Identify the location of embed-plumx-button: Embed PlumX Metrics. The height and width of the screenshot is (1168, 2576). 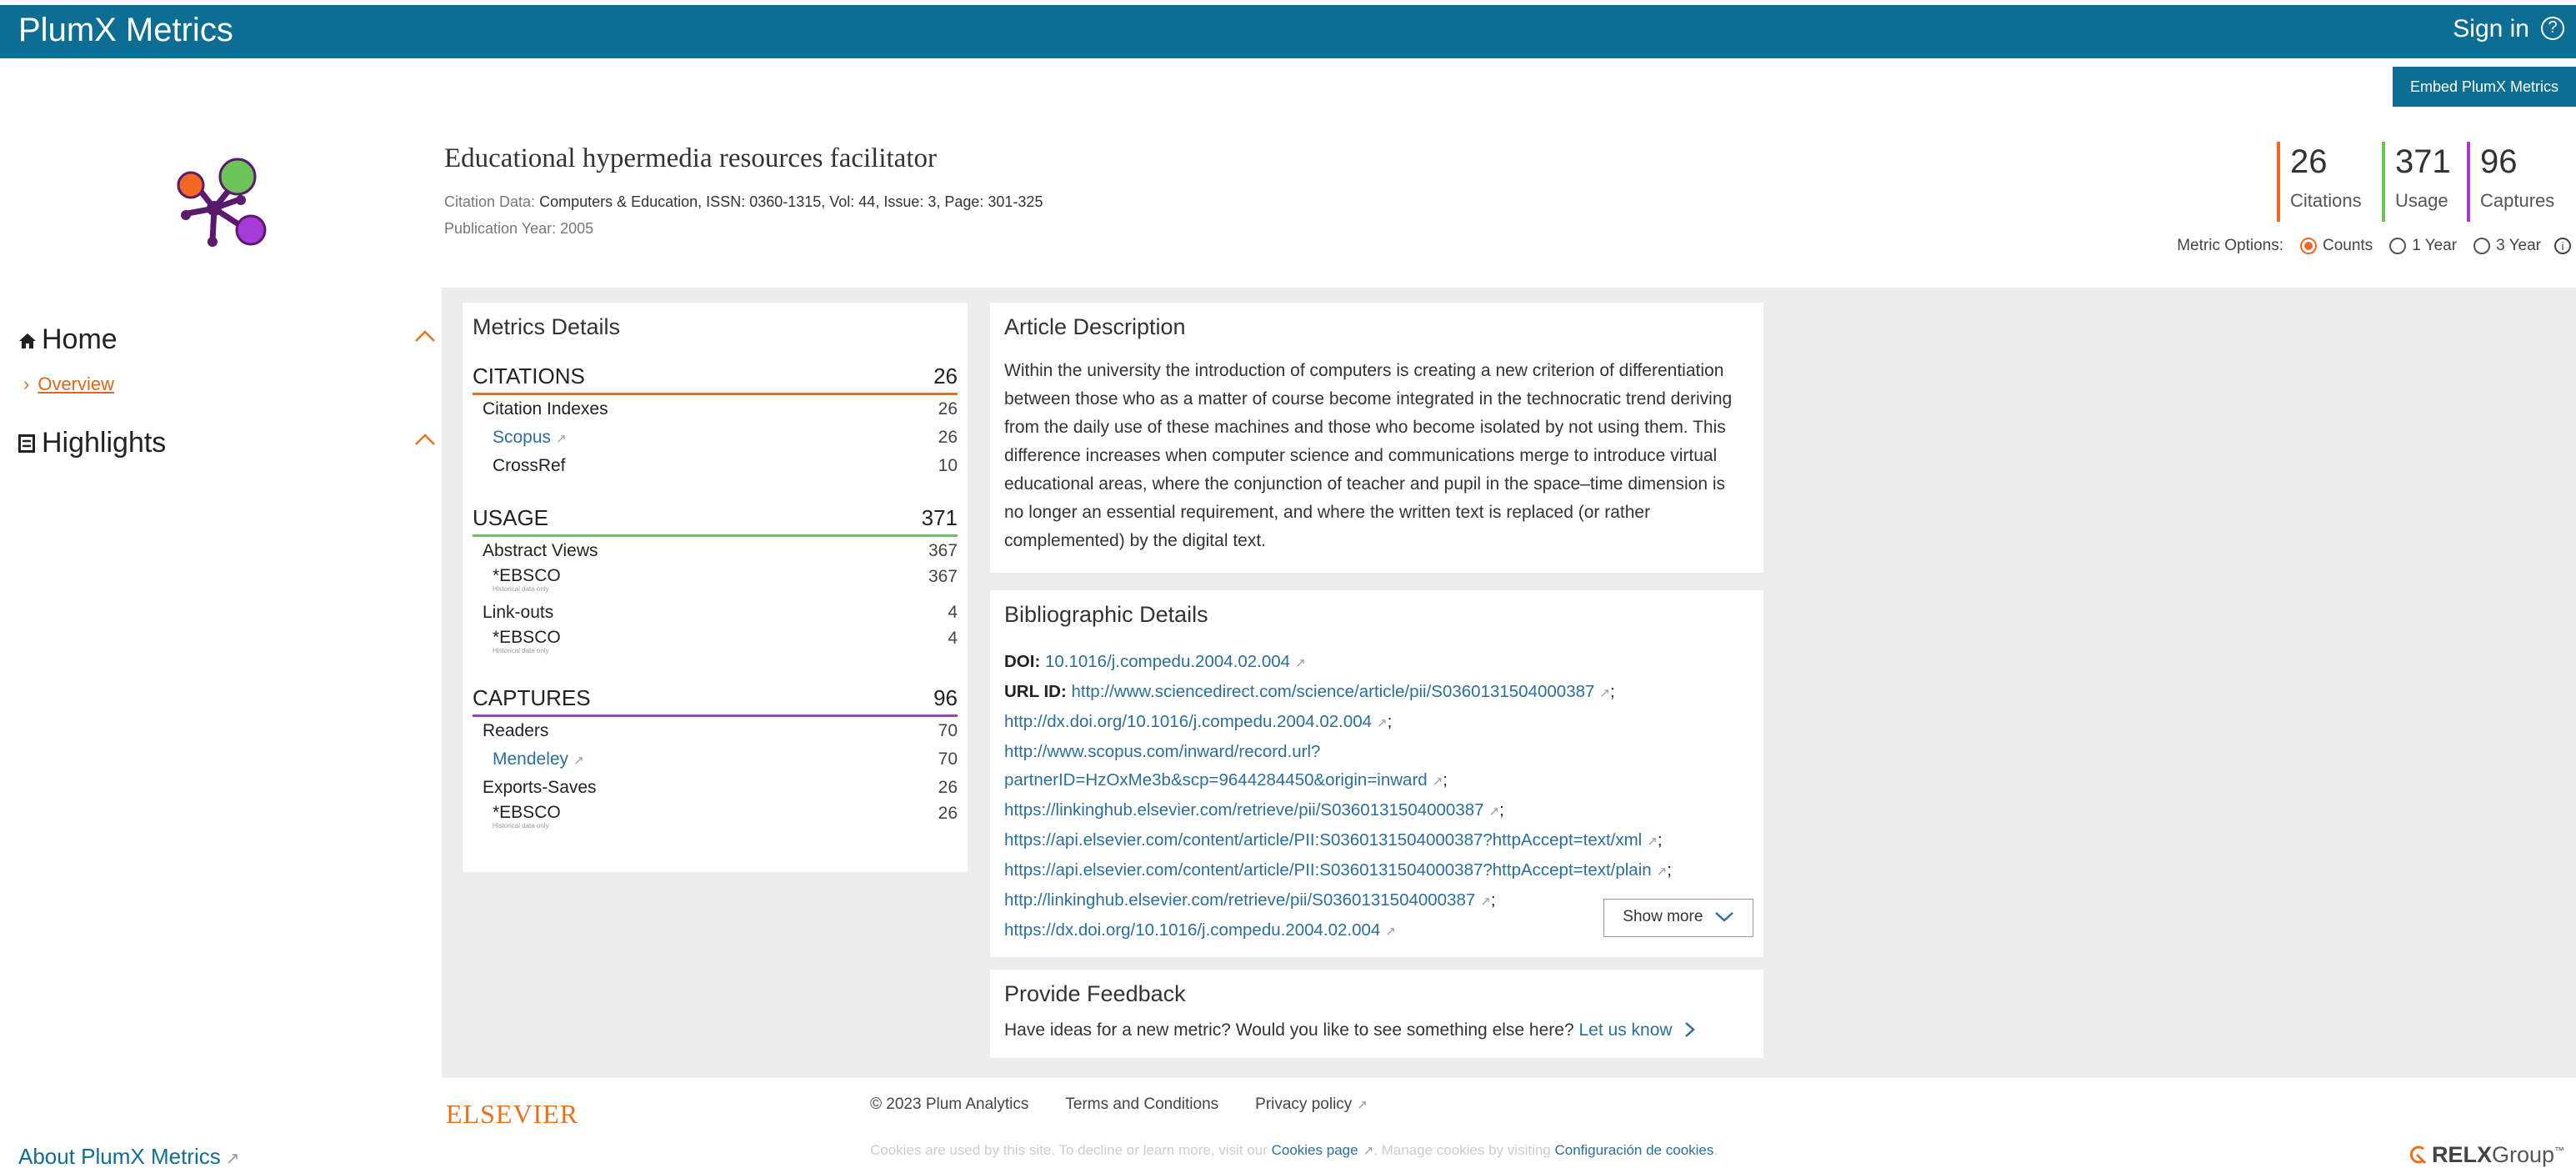
(2484, 87).